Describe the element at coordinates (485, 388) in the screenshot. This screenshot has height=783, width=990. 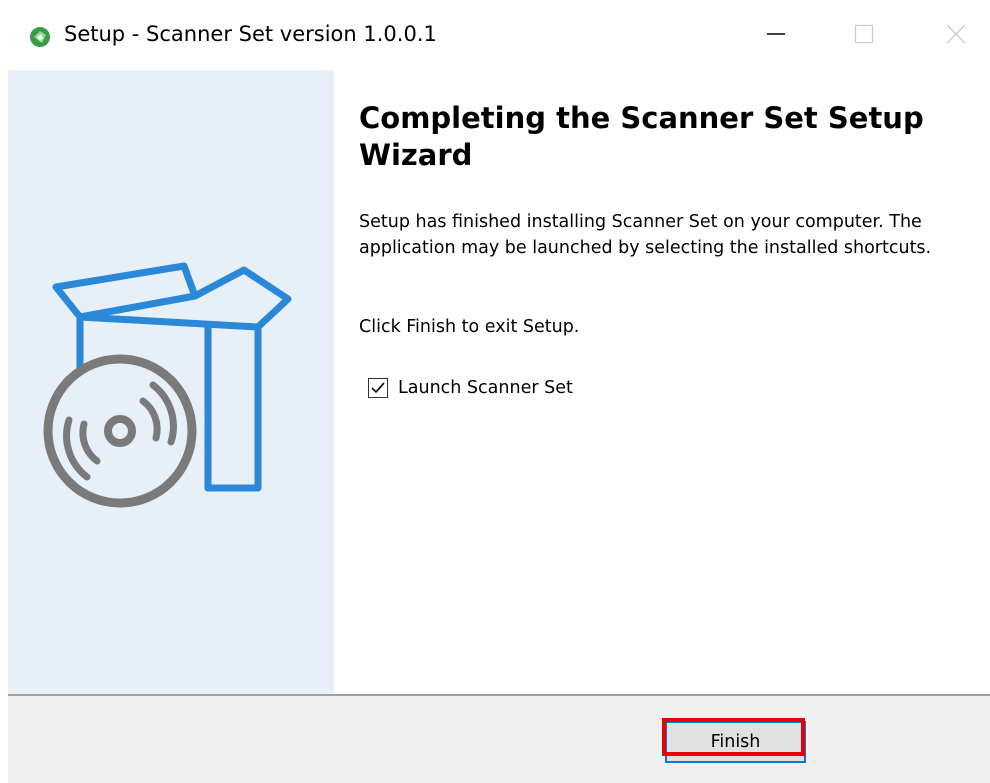
I see `checkbox-label: Launch Scanner Set` at that location.